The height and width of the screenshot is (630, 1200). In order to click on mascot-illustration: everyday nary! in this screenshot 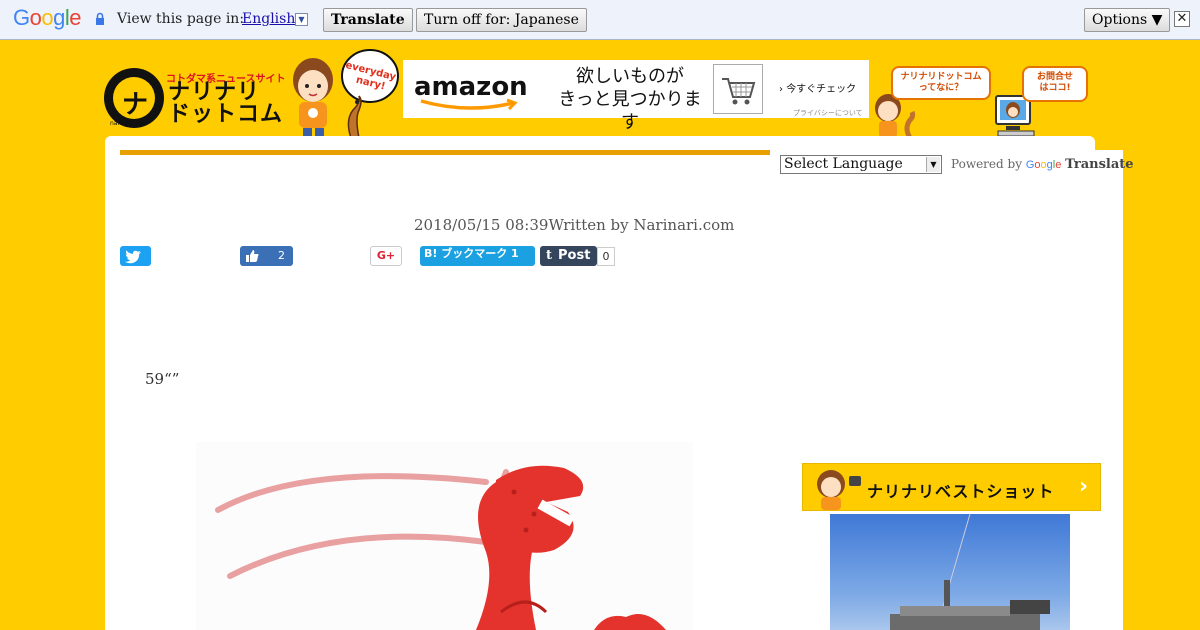, I will do `click(346, 95)`.